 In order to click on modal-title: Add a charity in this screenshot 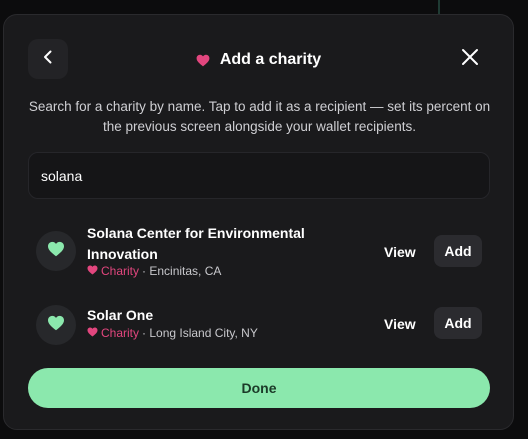, I will do `click(270, 59)`.